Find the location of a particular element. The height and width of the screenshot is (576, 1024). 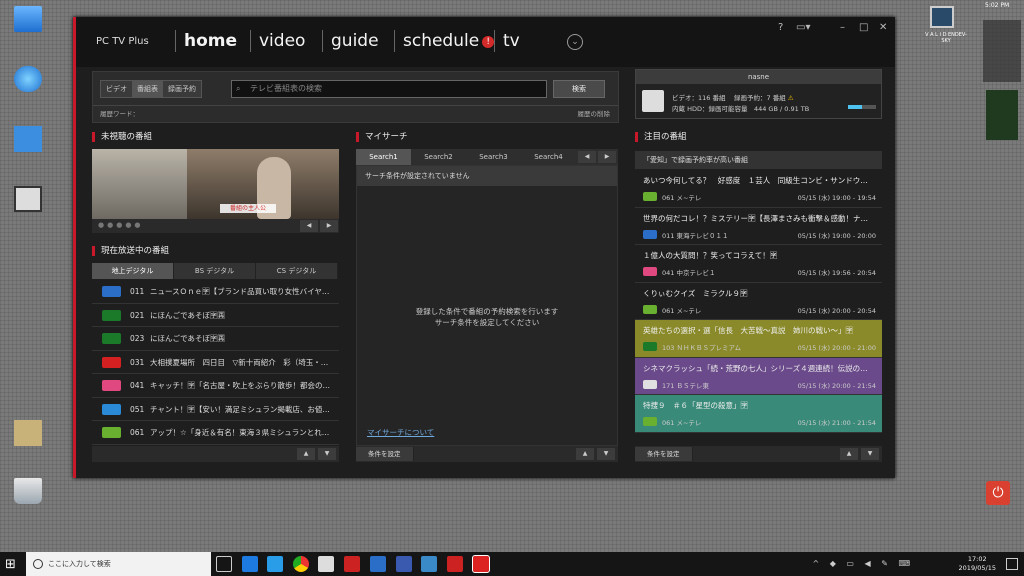

featured-subheading: 「愛知」で録画予約率が高い番組 is located at coordinates (758, 160).